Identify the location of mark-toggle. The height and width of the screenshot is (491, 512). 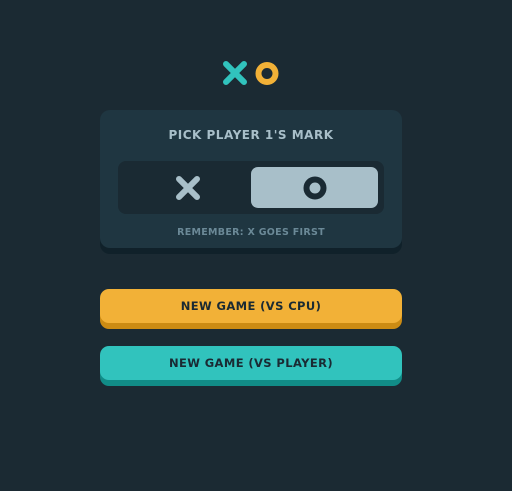
(251, 187).